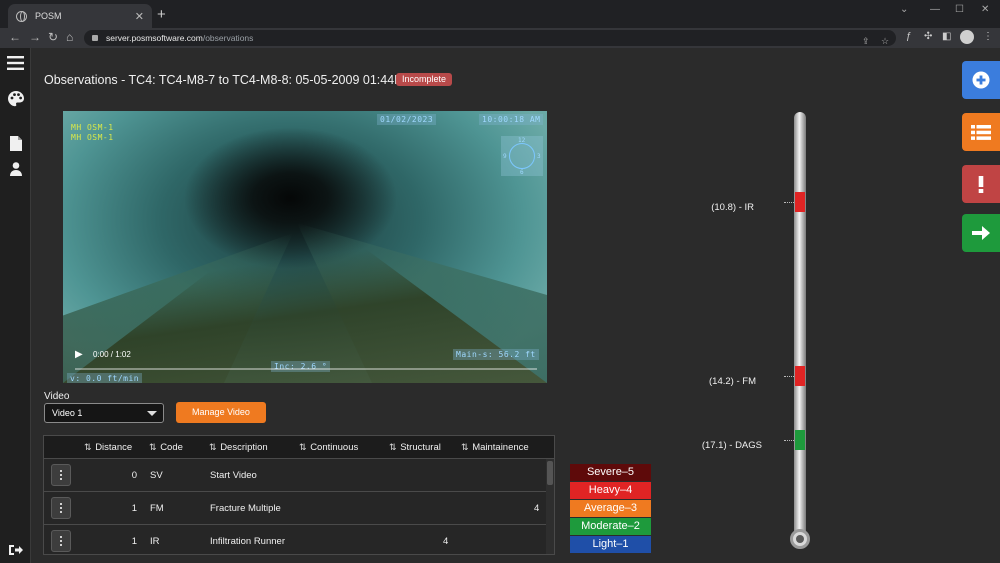  I want to click on address-bar: server.posmsoftware.com/observations ⇪ ☆, so click(490, 38).